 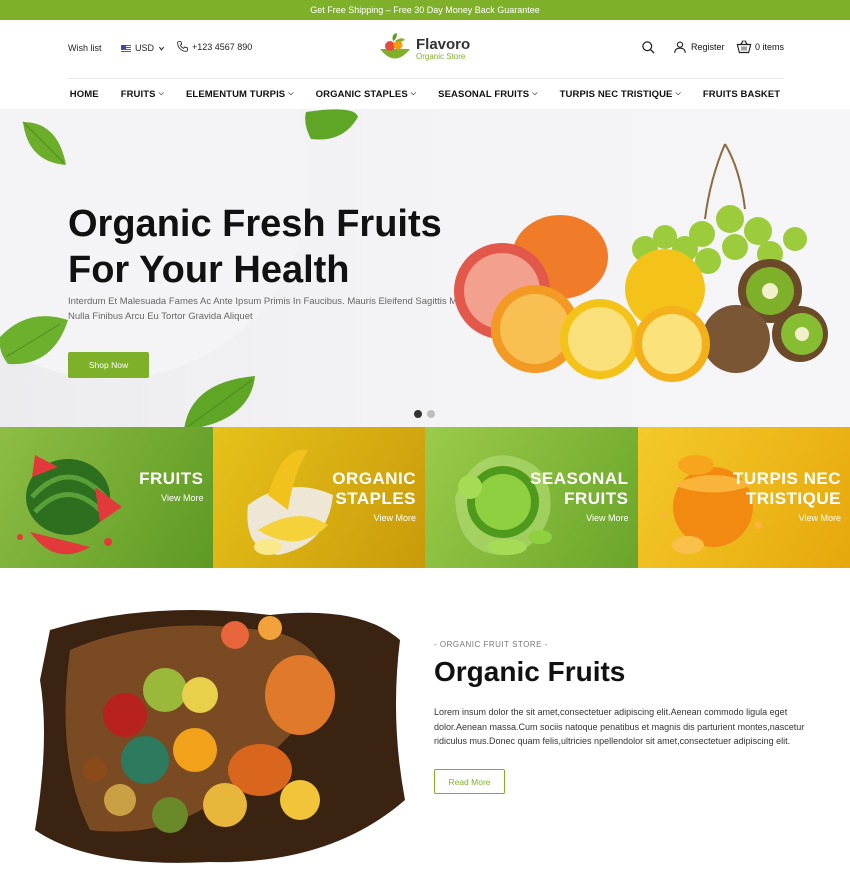 I want to click on slider-dot, so click(x=431, y=414).